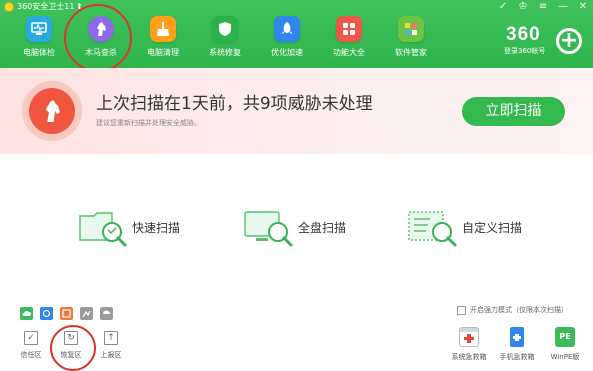 The image size is (593, 371). What do you see at coordinates (569, 41) in the screenshot?
I see `plus-icon: +` at bounding box center [569, 41].